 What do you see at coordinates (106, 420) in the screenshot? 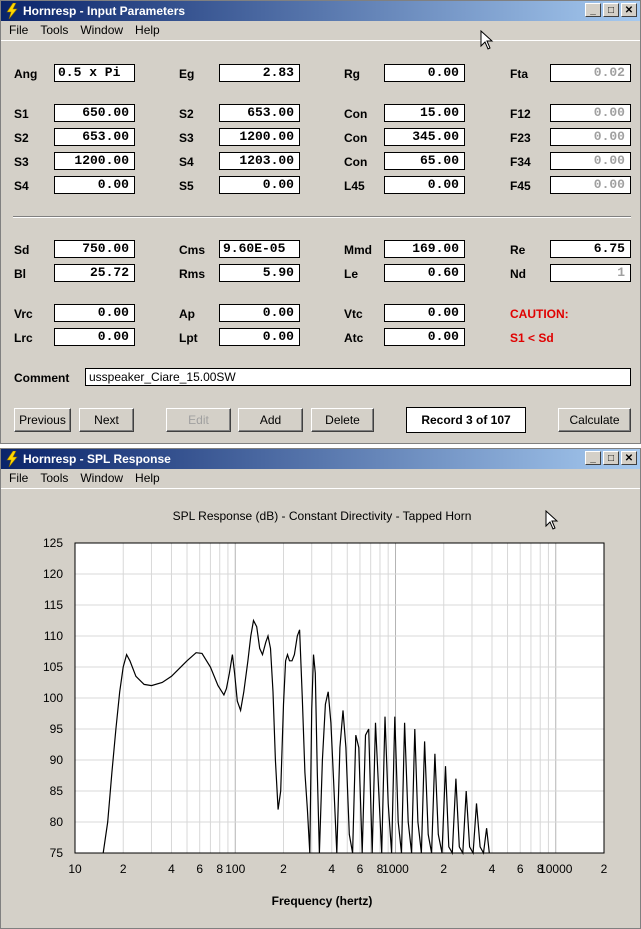
I see `next-button: Next` at bounding box center [106, 420].